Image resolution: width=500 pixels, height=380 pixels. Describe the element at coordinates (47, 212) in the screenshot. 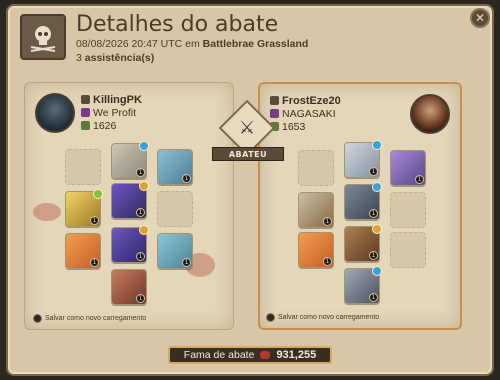

I see `blood-splatter` at that location.